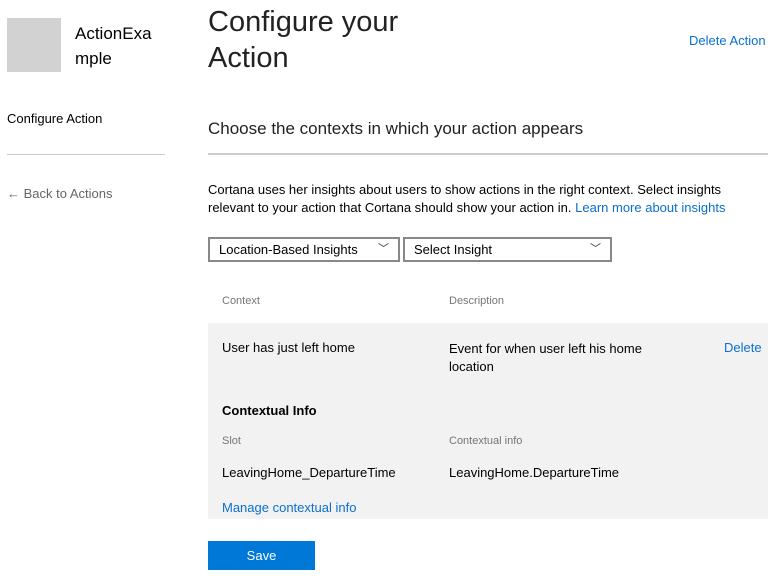  Describe the element at coordinates (60, 193) in the screenshot. I see `back-to-actions-link: ← Back to Actions` at that location.